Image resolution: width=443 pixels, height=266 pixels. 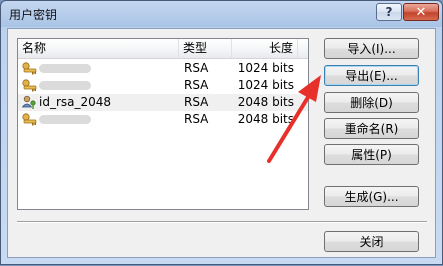 What do you see at coordinates (421, 12) in the screenshot?
I see `window-close-button: ✕` at bounding box center [421, 12].